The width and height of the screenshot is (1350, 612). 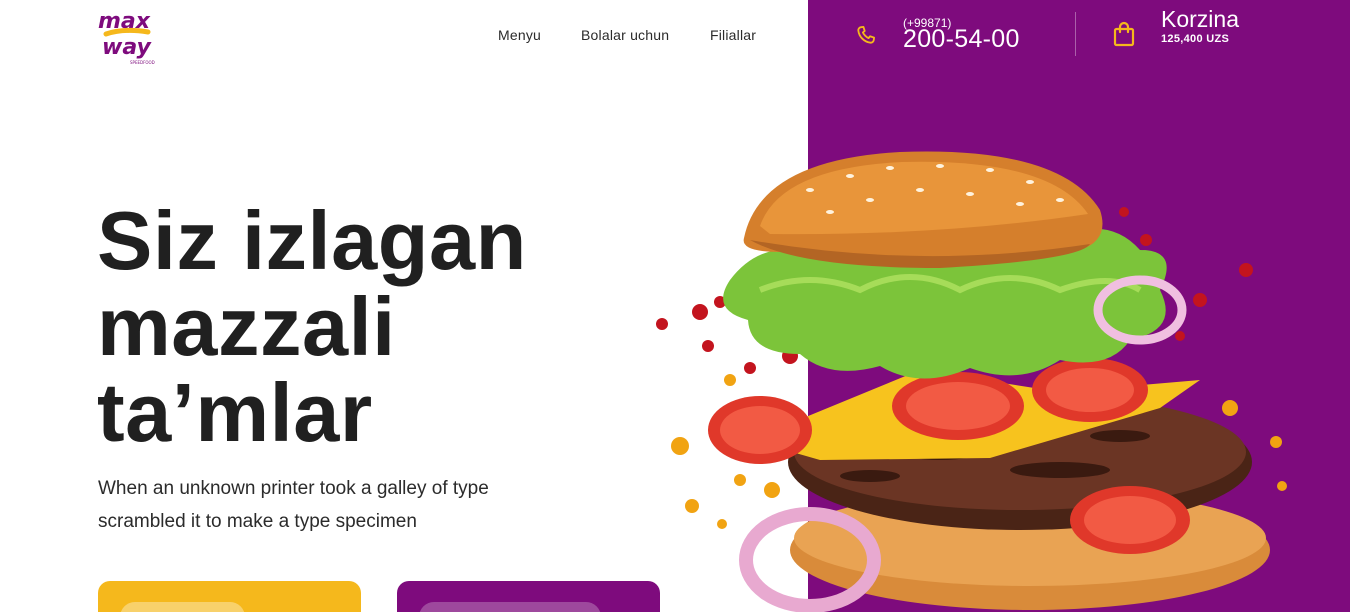 What do you see at coordinates (1124, 34) in the screenshot?
I see `shopping-bag-icon` at bounding box center [1124, 34].